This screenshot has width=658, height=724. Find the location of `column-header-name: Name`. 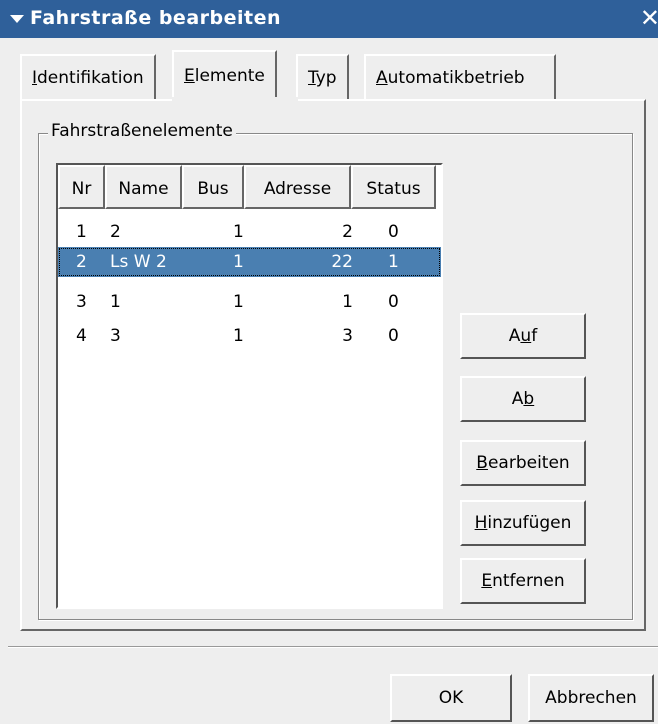

column-header-name: Name is located at coordinates (143, 187).